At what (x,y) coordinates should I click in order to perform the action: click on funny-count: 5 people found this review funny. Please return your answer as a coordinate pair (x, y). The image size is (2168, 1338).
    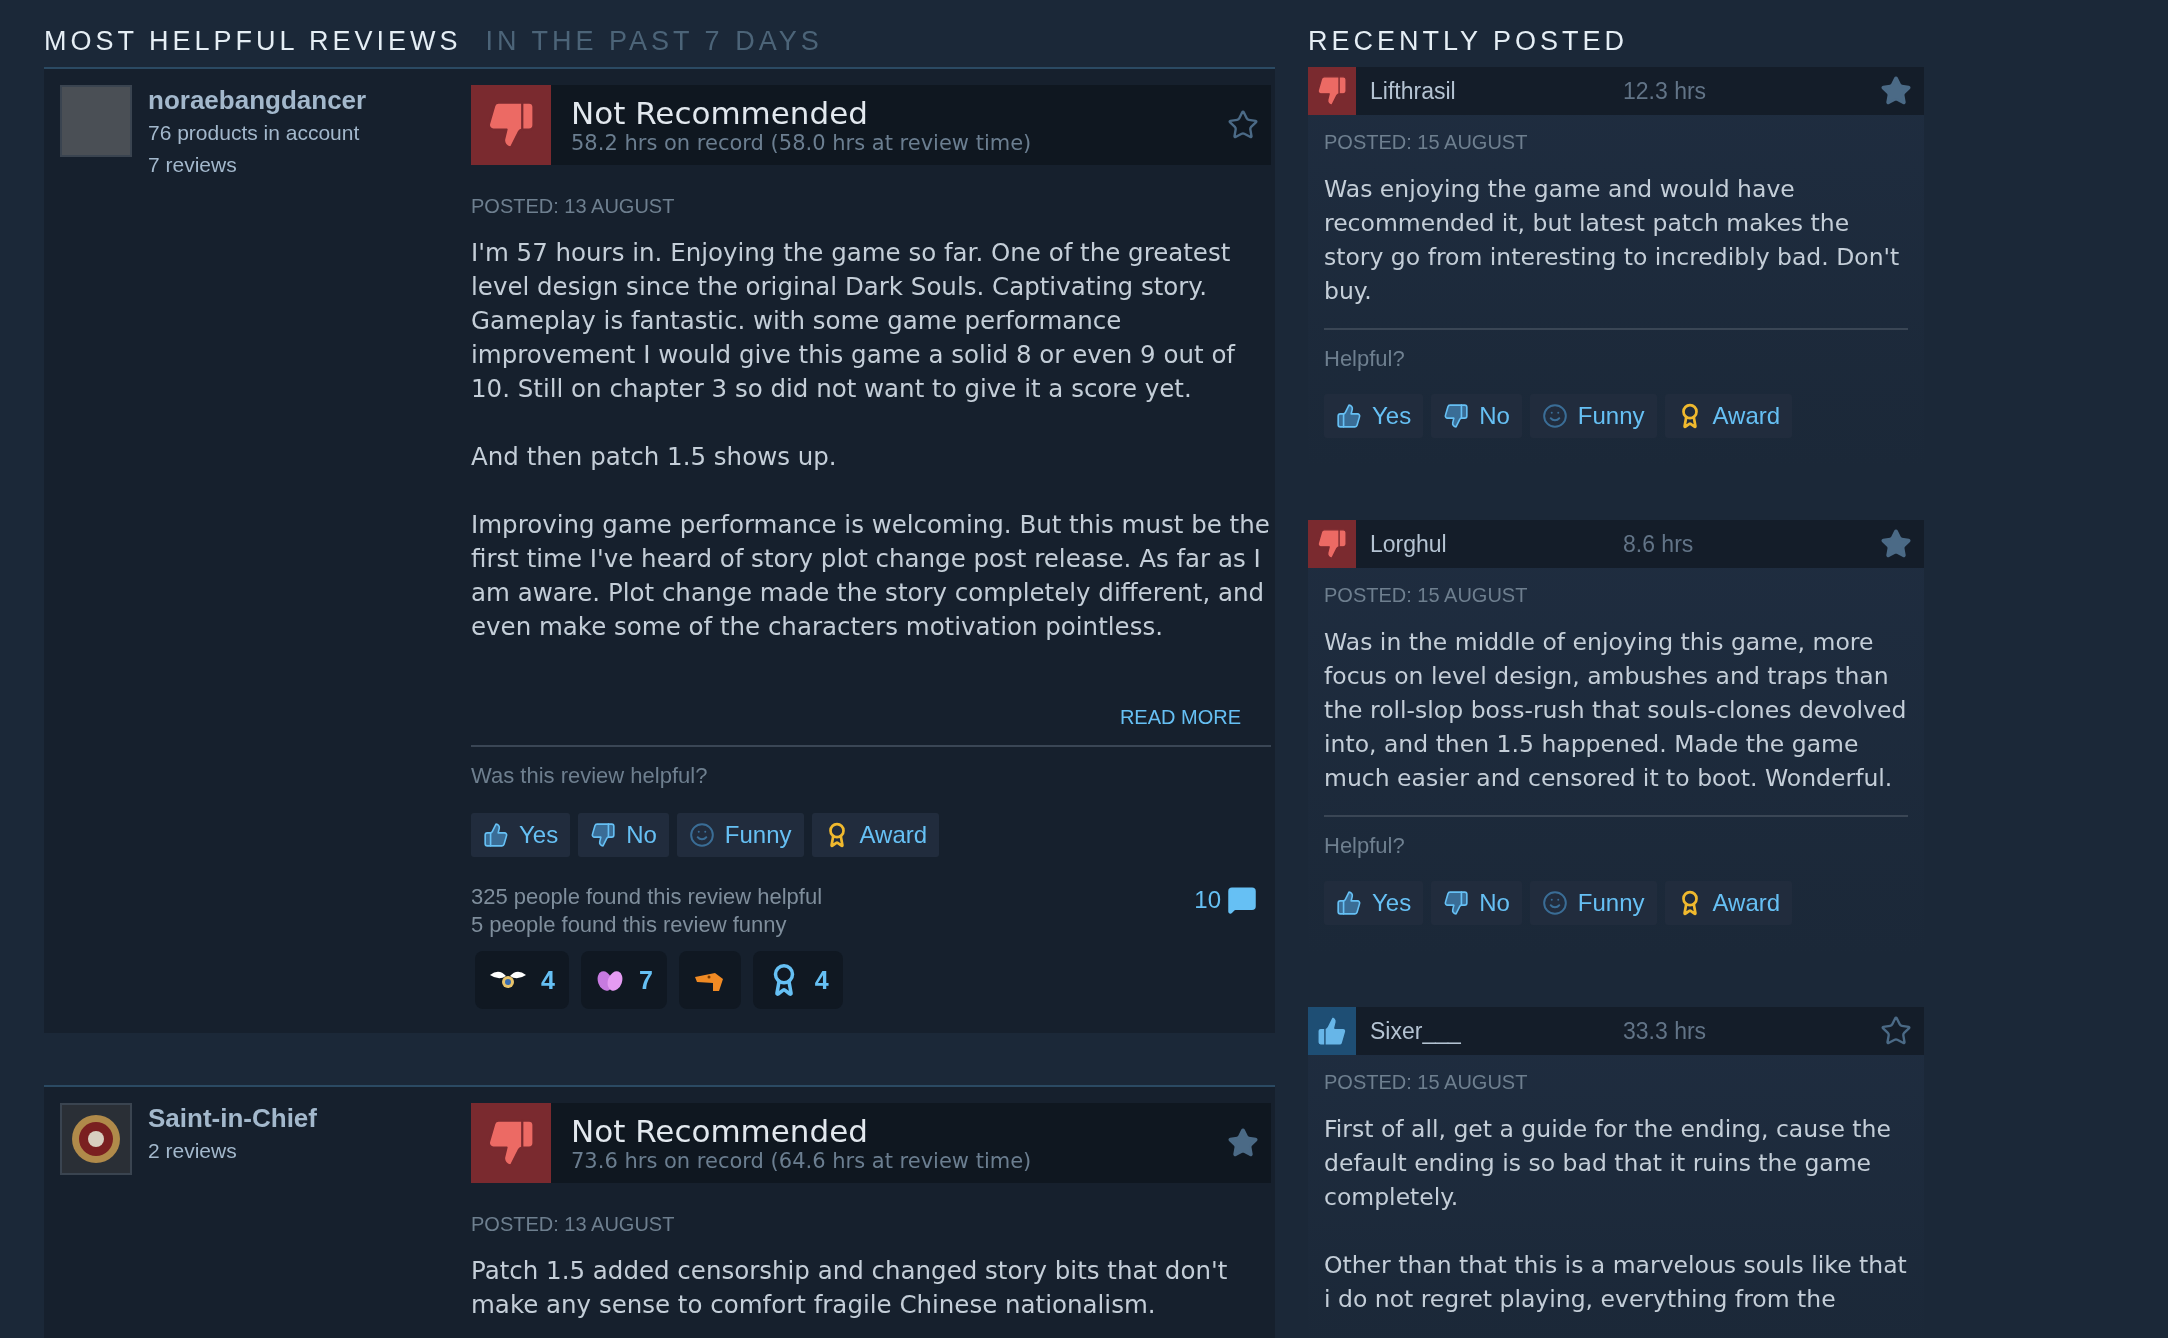
    Looking at the image, I should click on (629, 925).